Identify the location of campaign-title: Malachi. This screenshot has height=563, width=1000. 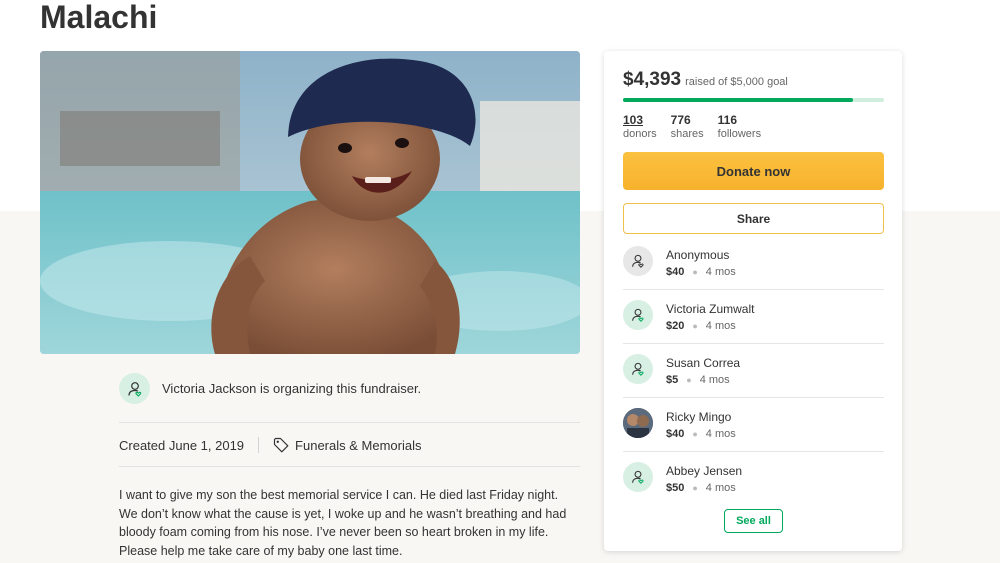
(99, 17).